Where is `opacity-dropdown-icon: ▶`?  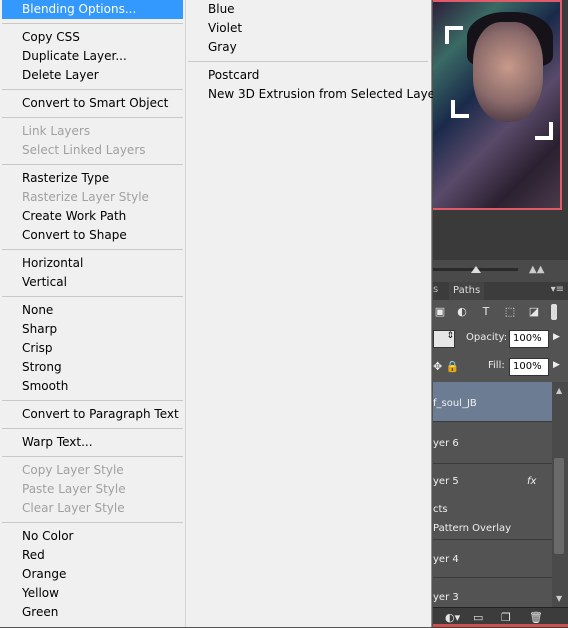 opacity-dropdown-icon: ▶ is located at coordinates (556, 337).